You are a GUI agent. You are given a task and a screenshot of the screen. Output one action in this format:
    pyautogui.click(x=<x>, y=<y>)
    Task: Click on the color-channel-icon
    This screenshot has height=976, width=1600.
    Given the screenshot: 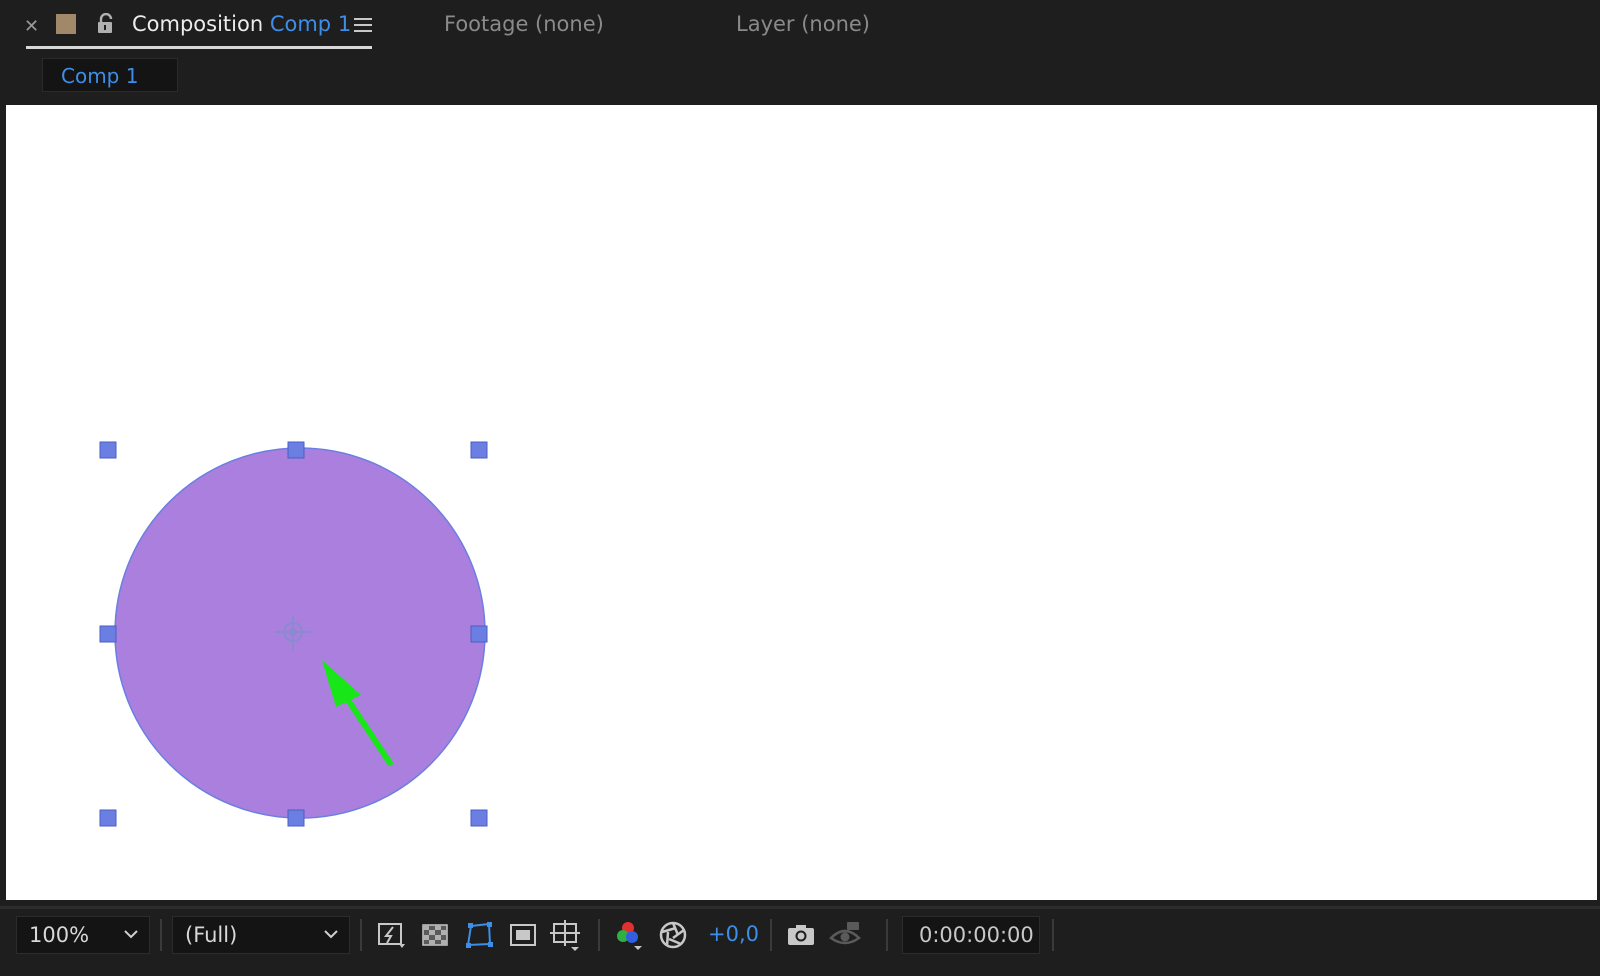 What is the action you would take?
    pyautogui.click(x=629, y=935)
    